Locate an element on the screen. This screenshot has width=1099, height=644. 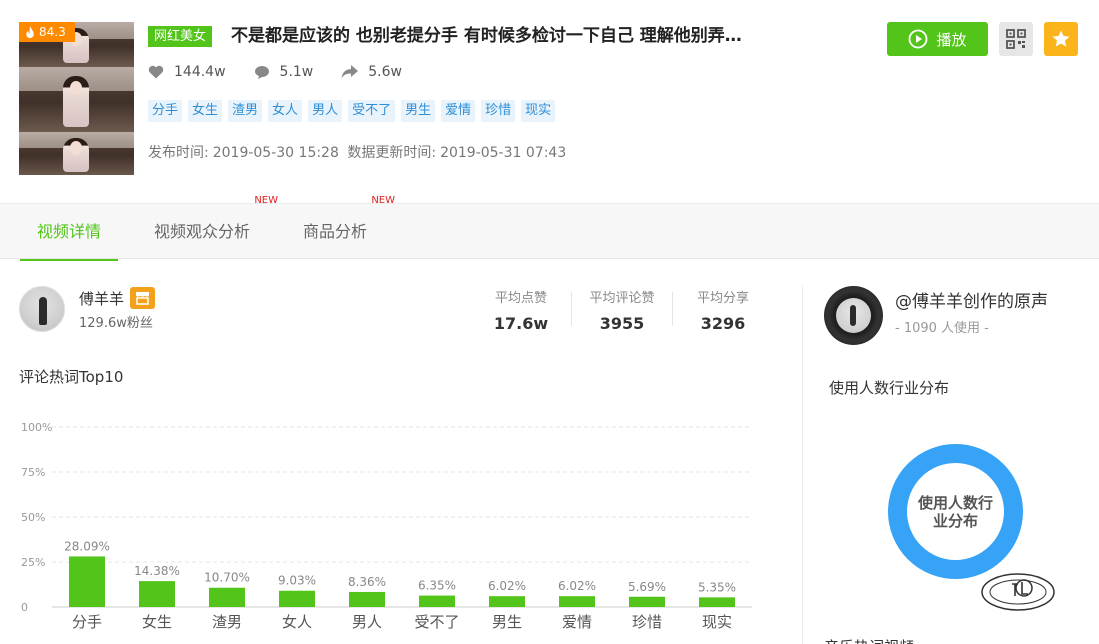
x-tick-label: 男生 is located at coordinates (507, 622).